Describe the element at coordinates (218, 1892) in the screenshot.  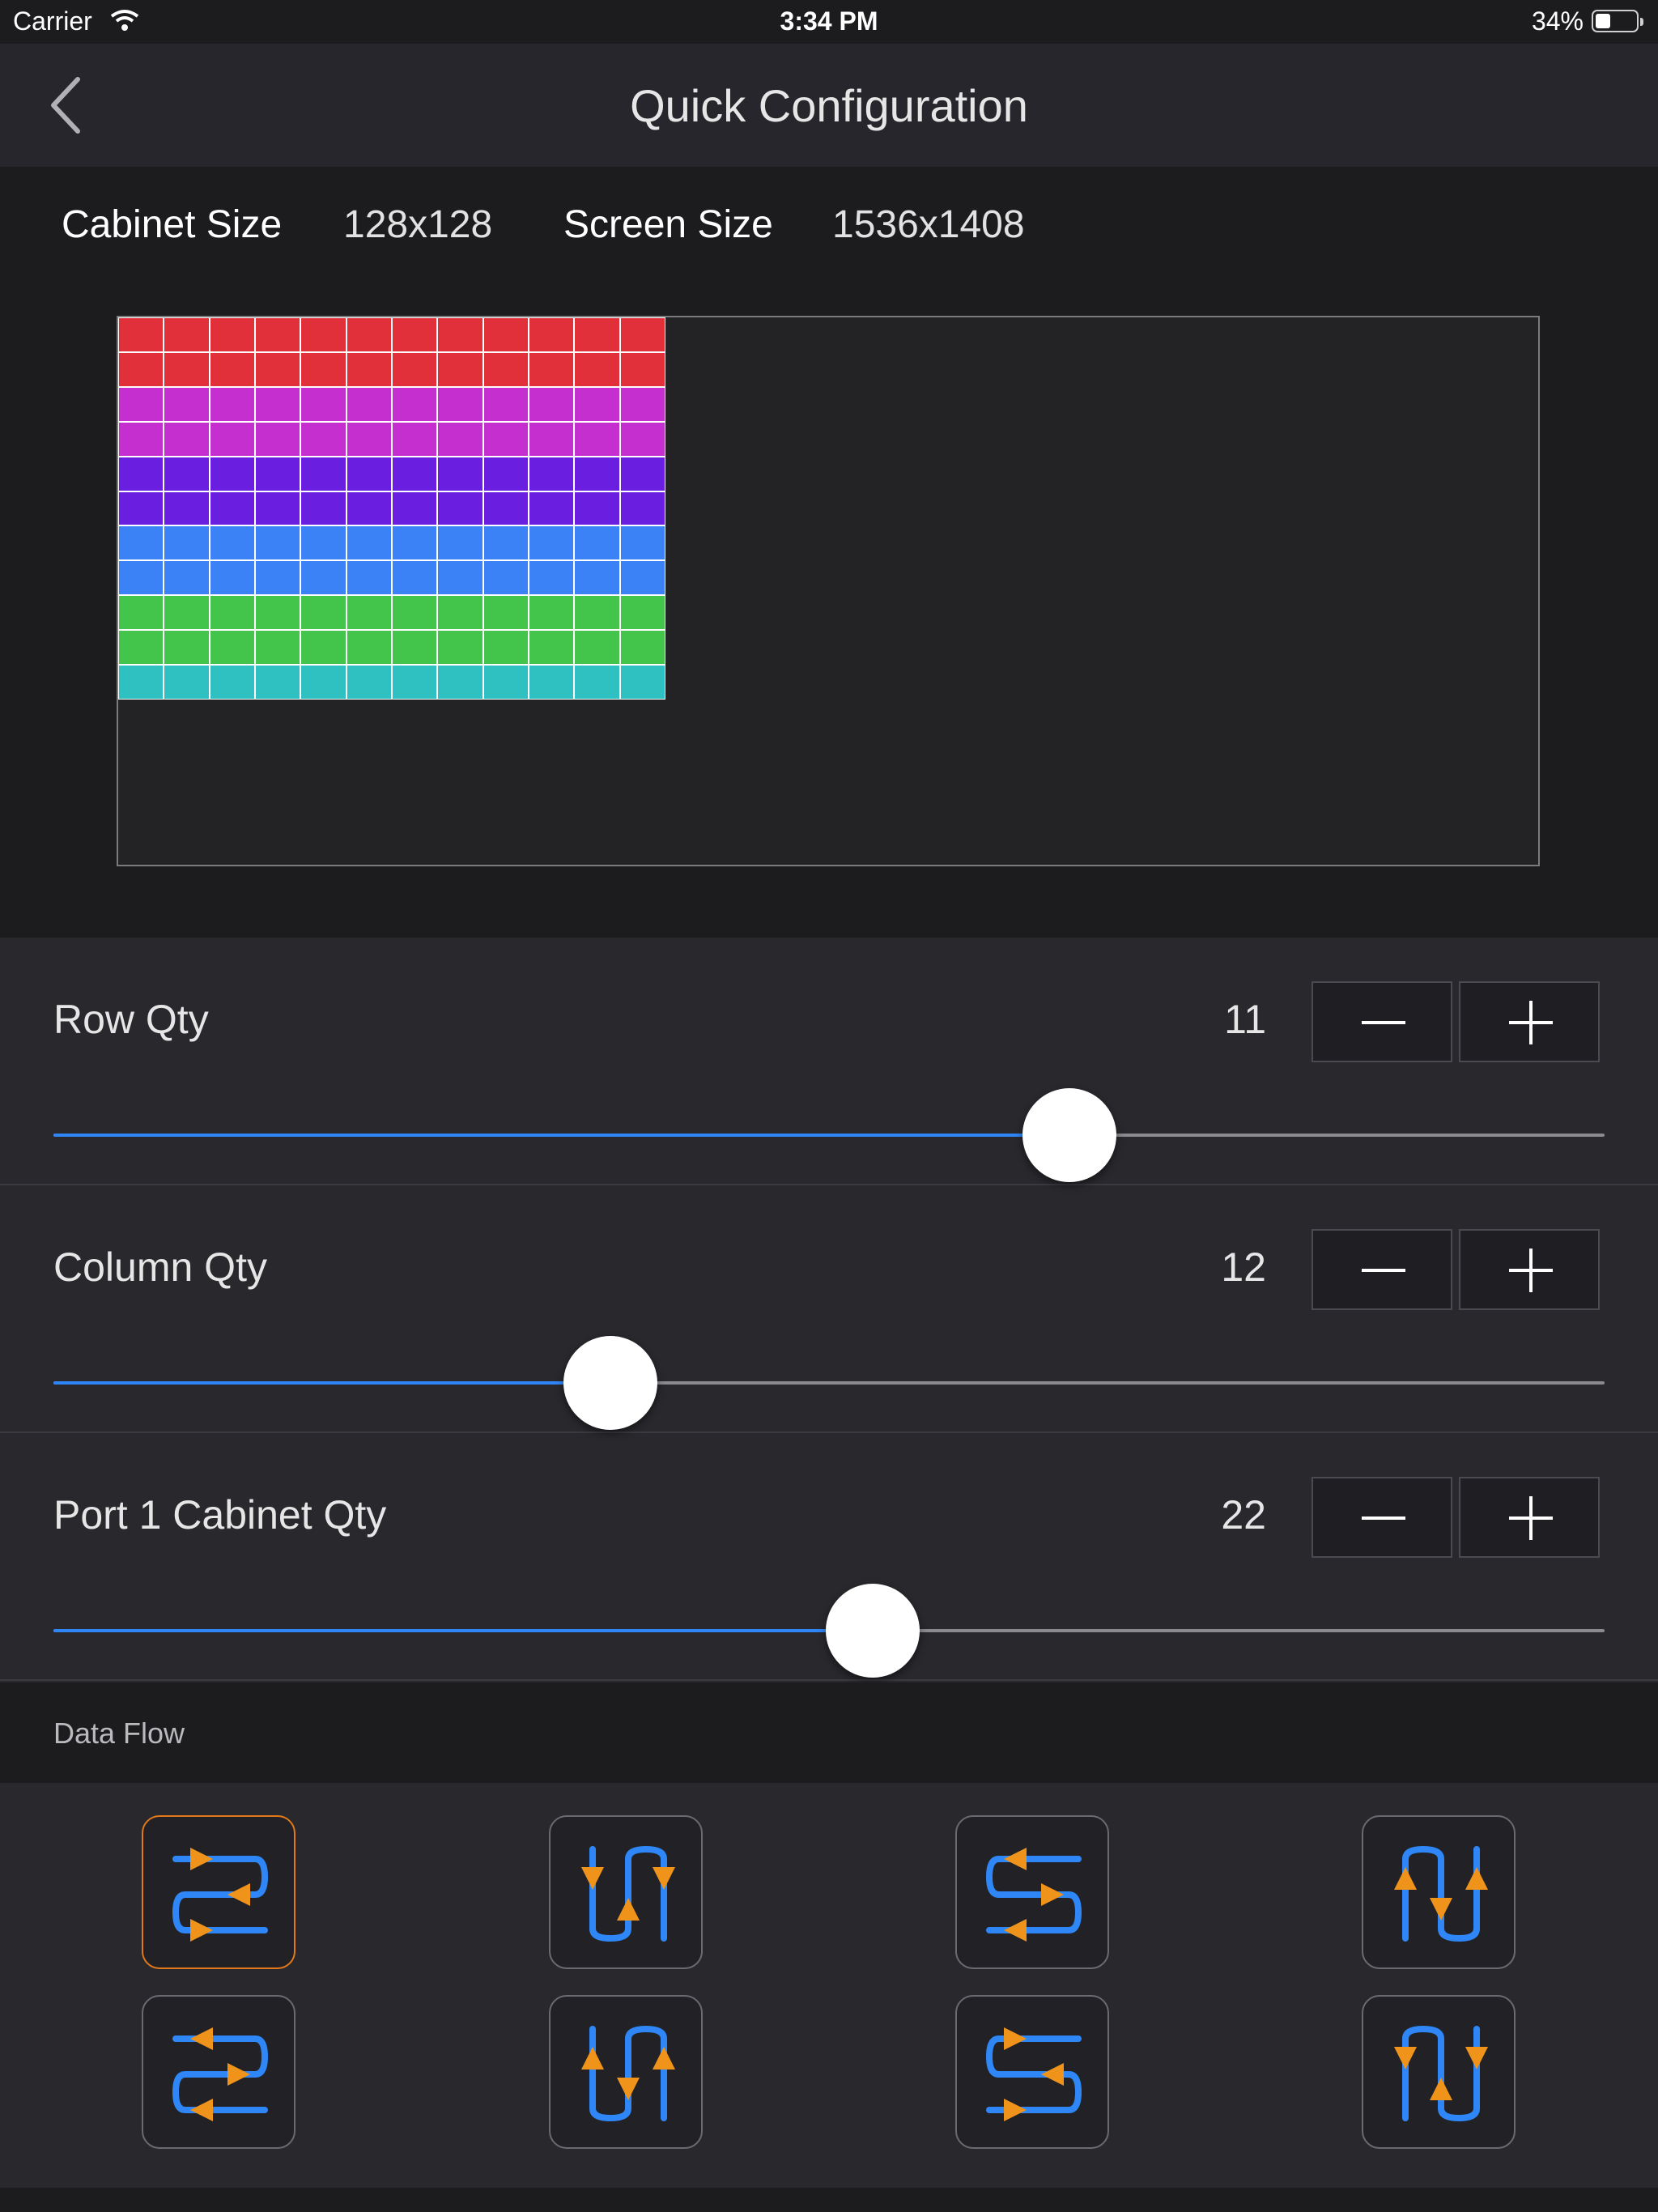
I see `data-flow-option-horizontal-snake-right-start` at that location.